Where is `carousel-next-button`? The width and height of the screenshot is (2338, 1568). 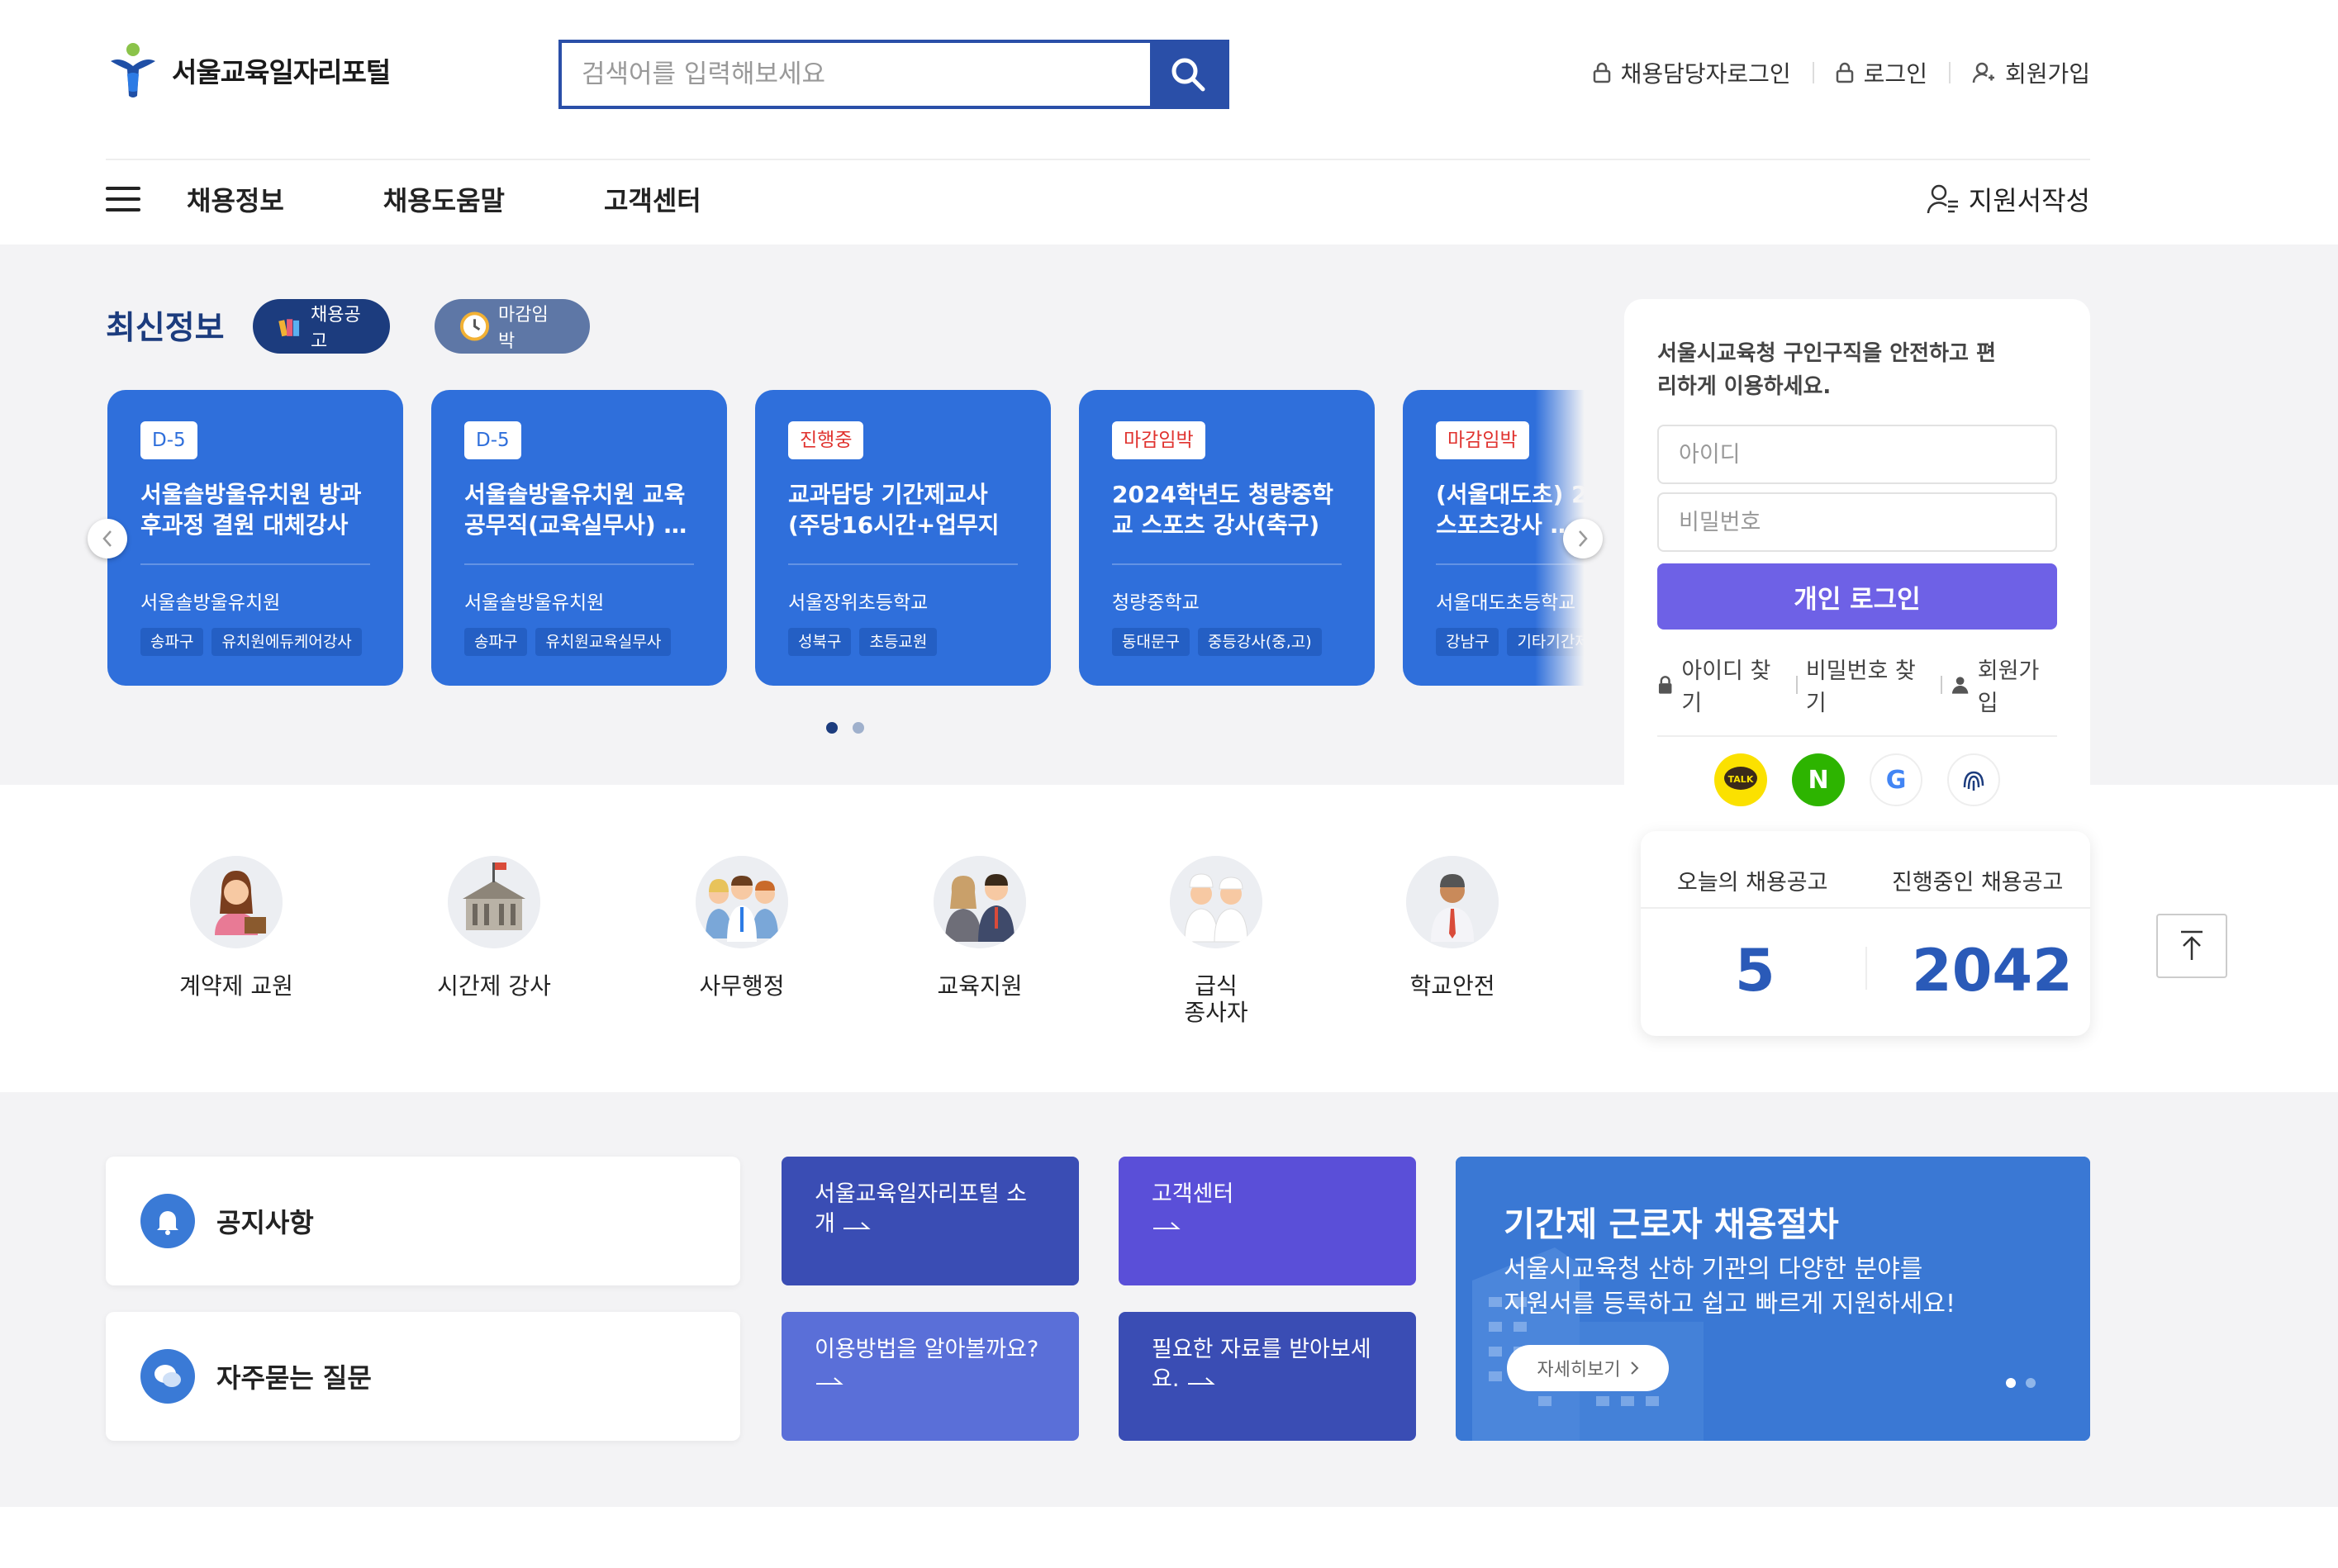 carousel-next-button is located at coordinates (1583, 539).